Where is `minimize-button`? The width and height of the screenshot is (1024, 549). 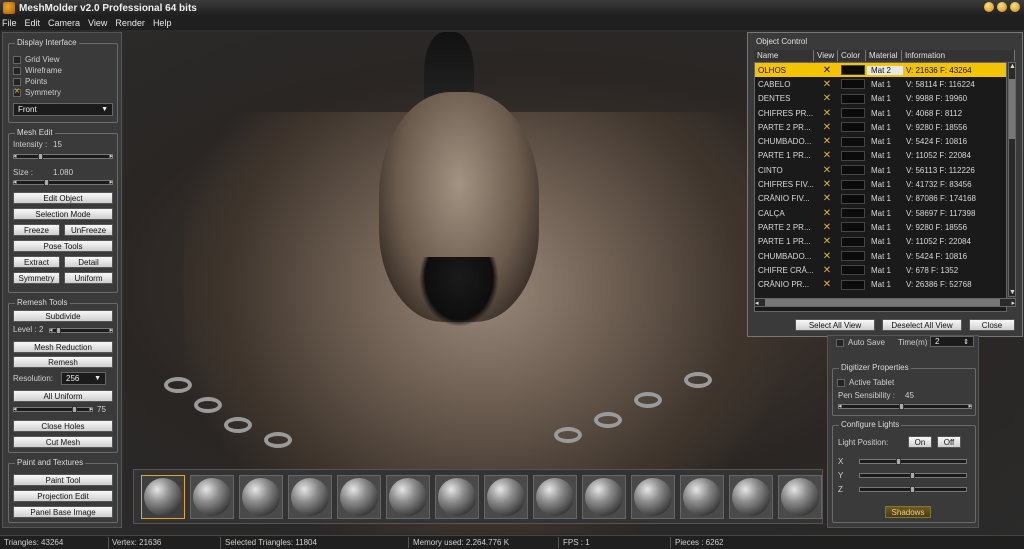 minimize-button is located at coordinates (989, 7).